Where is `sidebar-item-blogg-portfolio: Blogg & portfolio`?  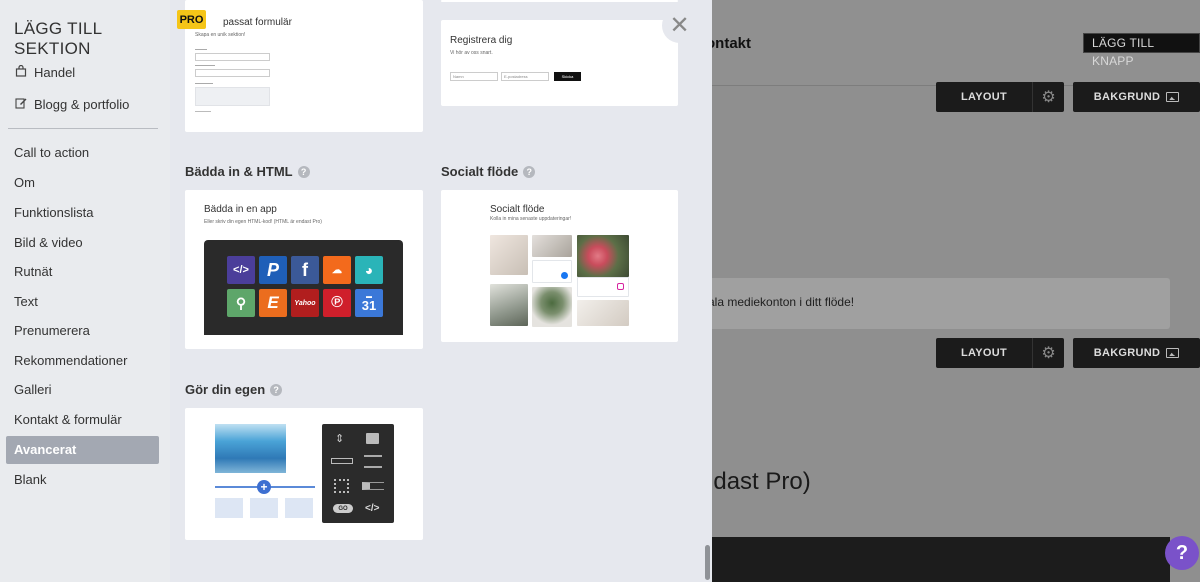
sidebar-item-blogg-portfolio: Blogg & portfolio is located at coordinates (71, 104).